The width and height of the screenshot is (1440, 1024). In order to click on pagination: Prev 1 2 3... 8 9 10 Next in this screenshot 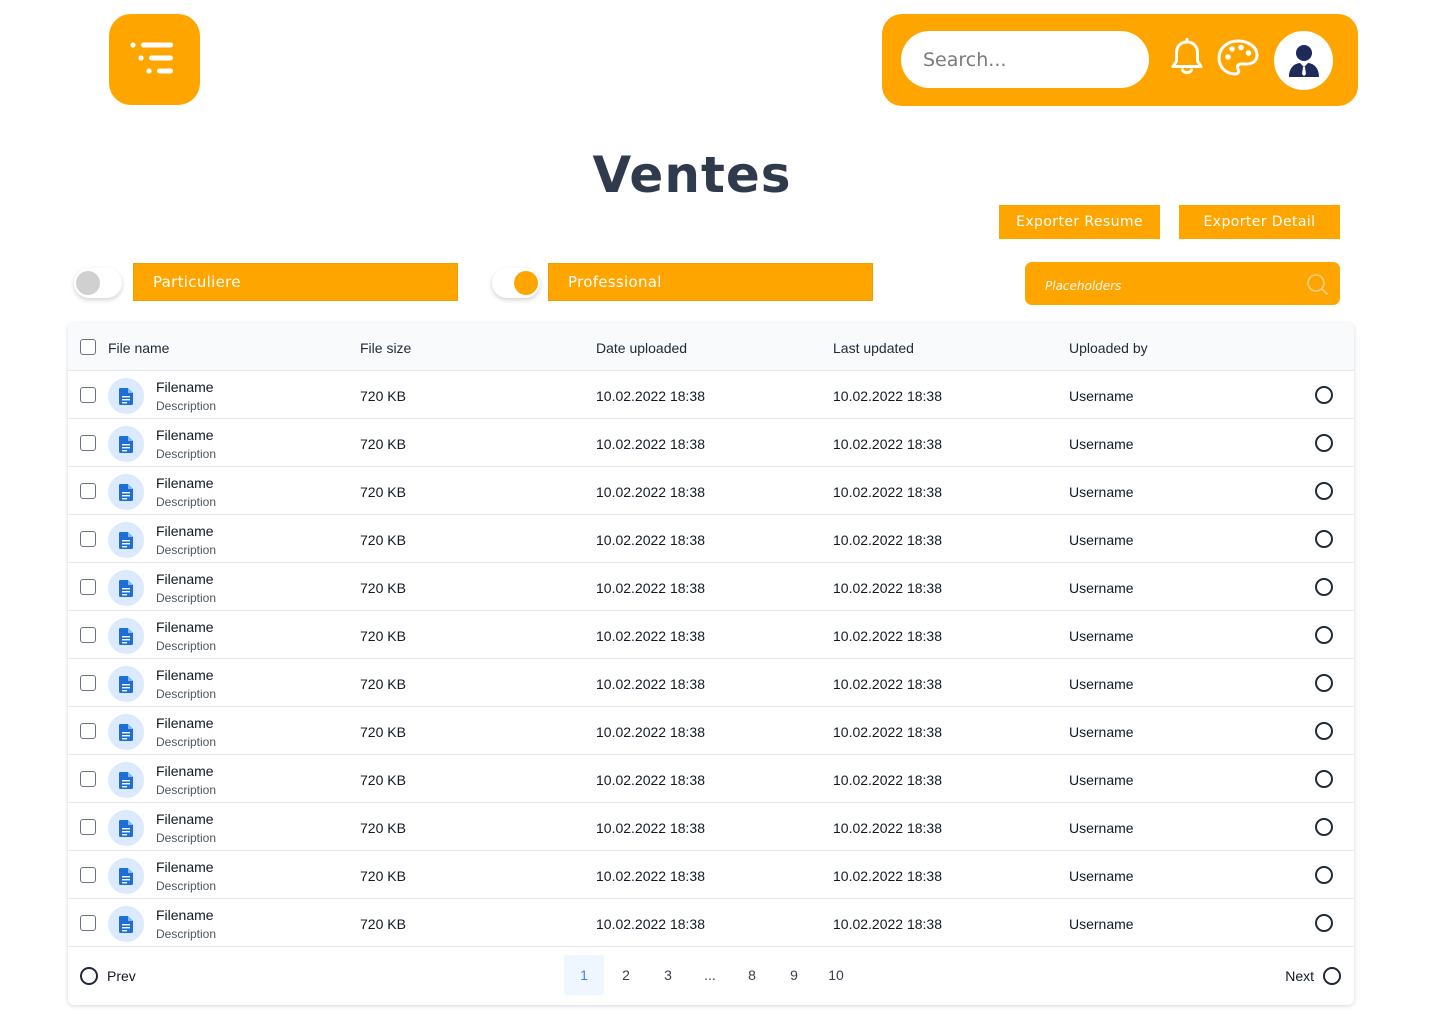, I will do `click(711, 976)`.